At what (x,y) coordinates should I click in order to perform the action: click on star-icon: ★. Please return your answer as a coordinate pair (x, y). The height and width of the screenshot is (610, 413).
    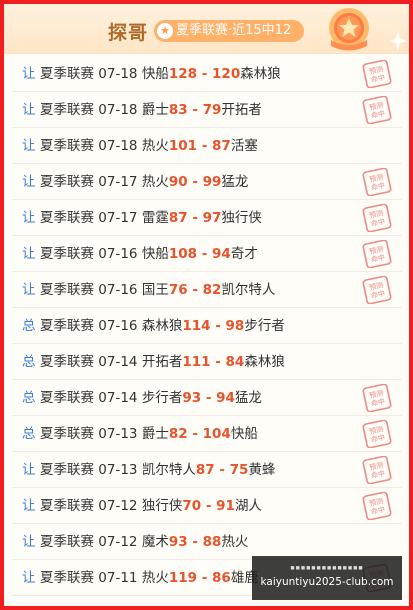
    Looking at the image, I should click on (165, 31).